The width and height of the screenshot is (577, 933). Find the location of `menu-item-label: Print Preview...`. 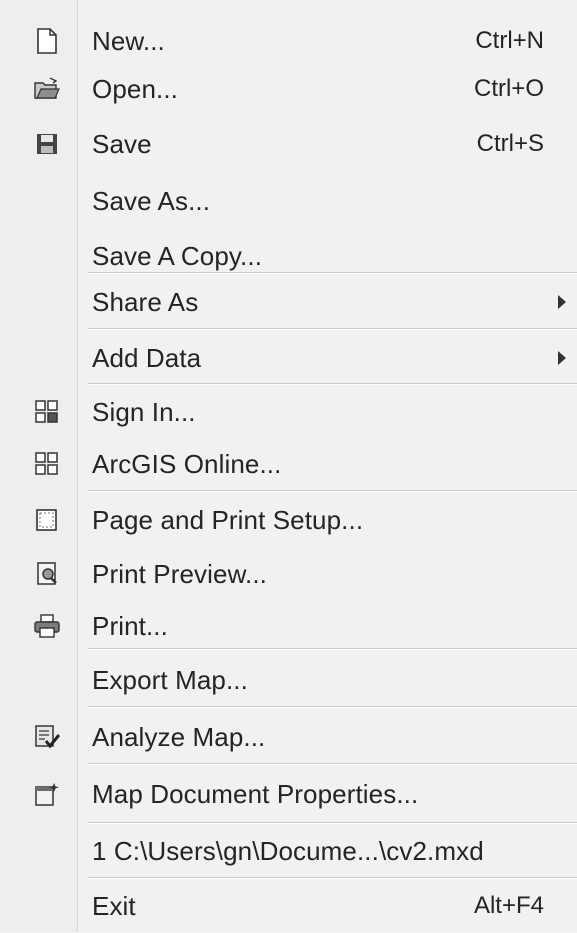

menu-item-label: Print Preview... is located at coordinates (179, 573).